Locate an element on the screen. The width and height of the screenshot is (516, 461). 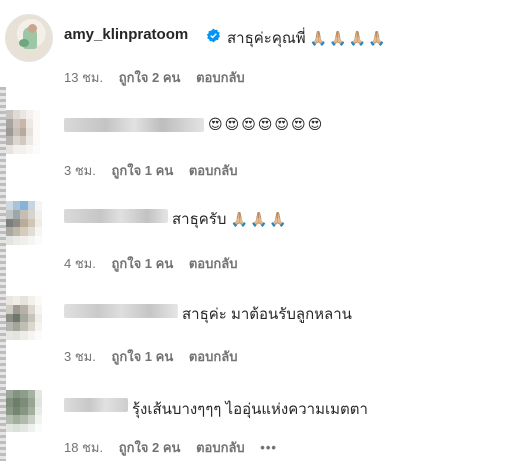
verified-badge-icon is located at coordinates (213, 35).